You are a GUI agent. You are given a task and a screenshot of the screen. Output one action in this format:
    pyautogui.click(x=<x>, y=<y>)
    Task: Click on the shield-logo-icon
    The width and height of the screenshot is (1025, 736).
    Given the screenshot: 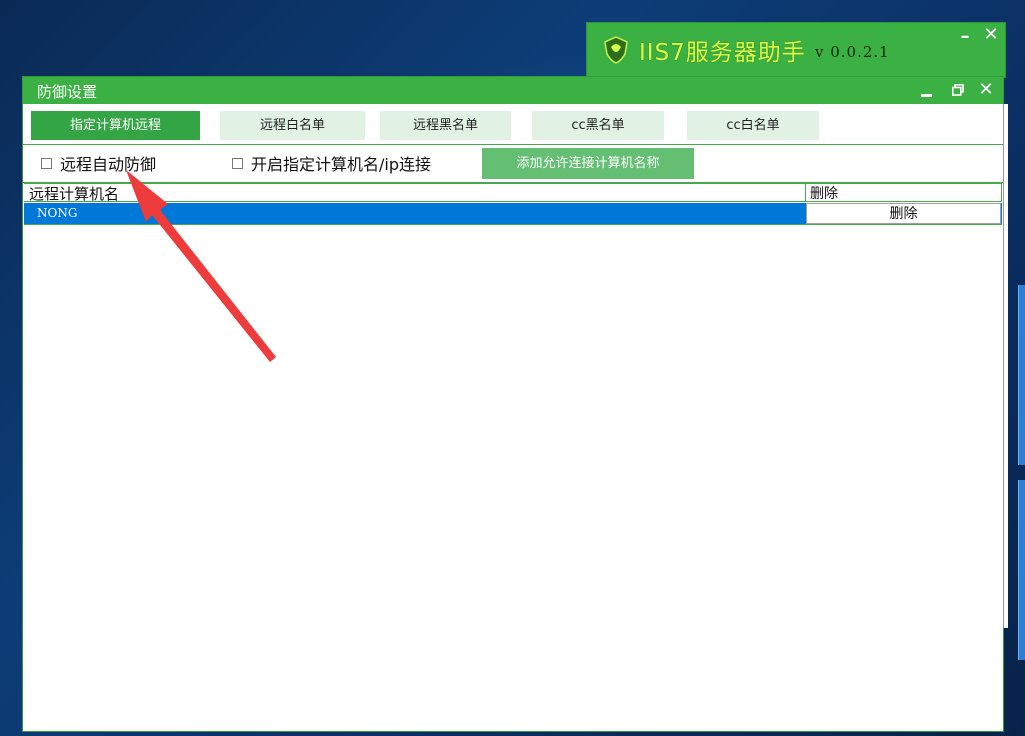 What is the action you would take?
    pyautogui.click(x=616, y=50)
    